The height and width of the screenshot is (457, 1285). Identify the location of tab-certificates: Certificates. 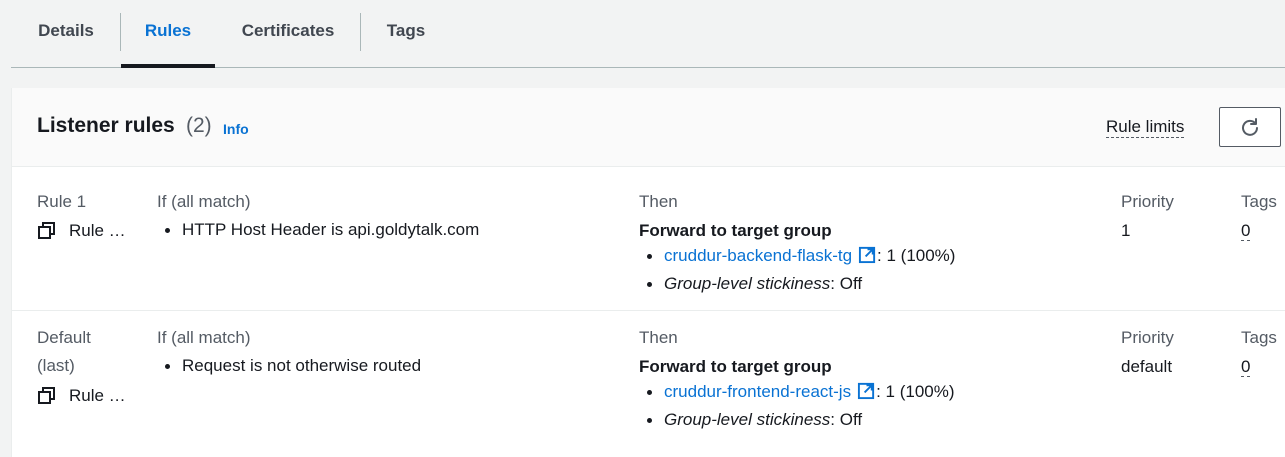
(288, 33).